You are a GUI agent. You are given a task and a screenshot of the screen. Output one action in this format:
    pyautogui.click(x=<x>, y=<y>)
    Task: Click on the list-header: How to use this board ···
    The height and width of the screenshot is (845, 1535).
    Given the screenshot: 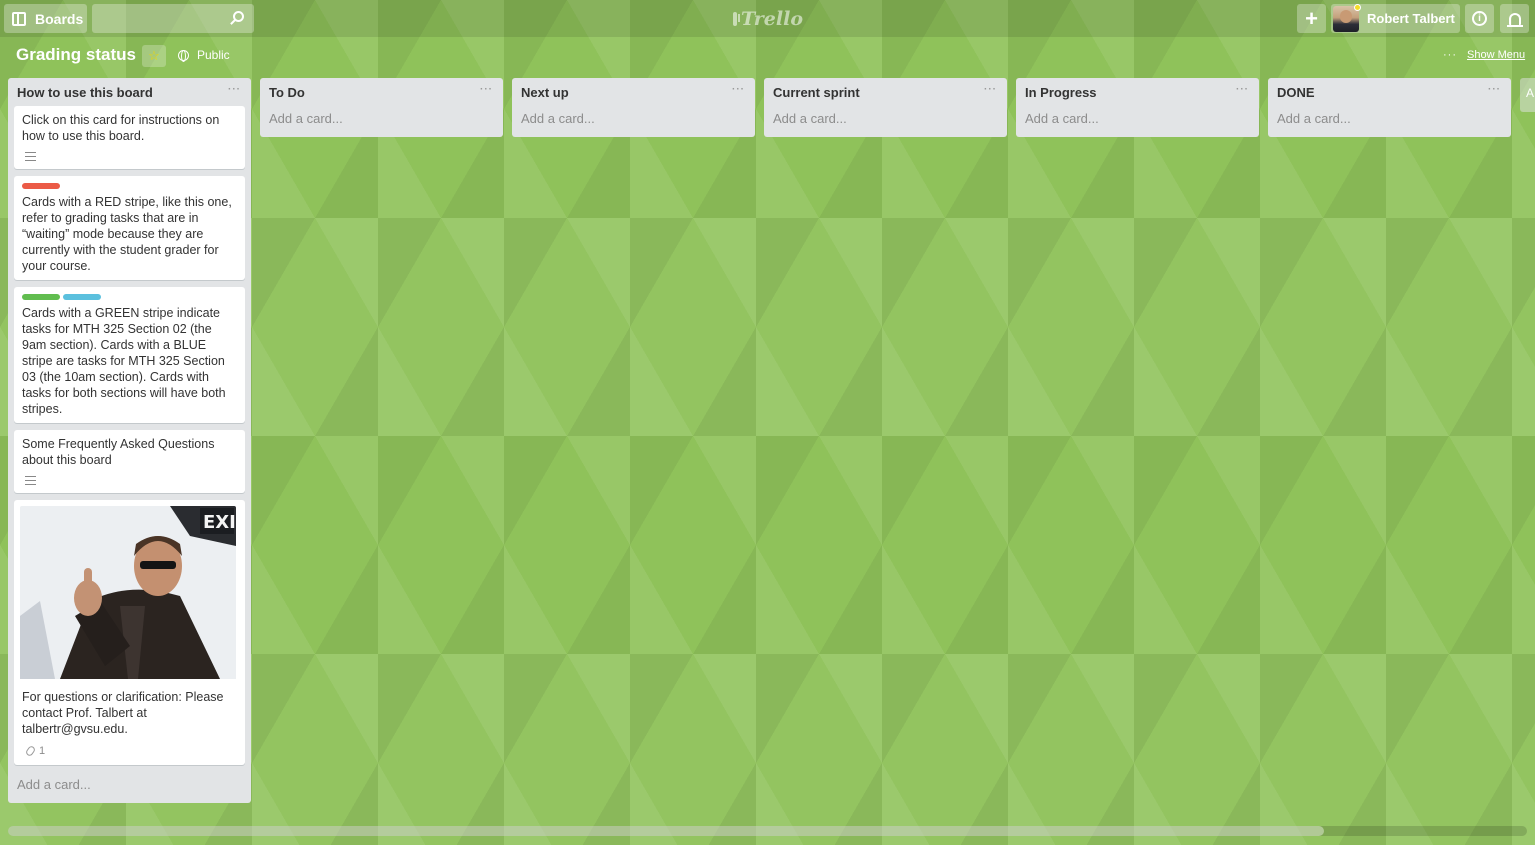 What is the action you would take?
    pyautogui.click(x=129, y=92)
    